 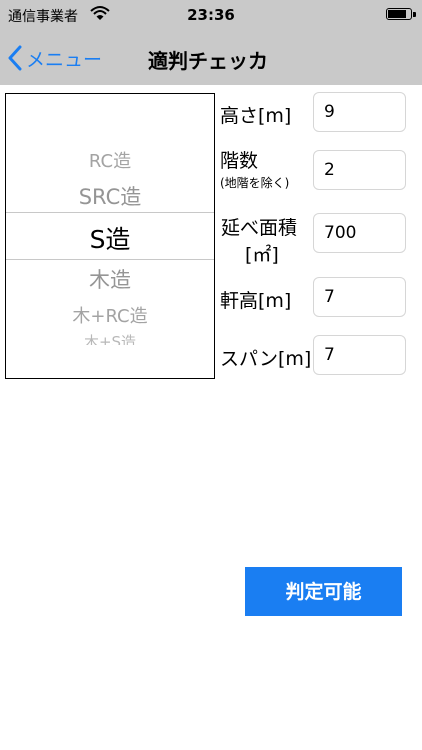 I want to click on picker-option: SRC造, so click(x=110, y=196).